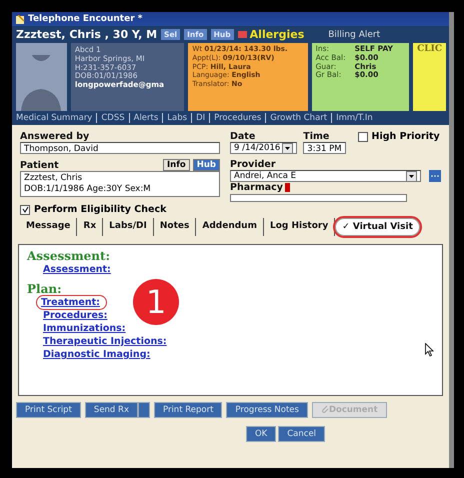 This screenshot has height=478, width=464. Describe the element at coordinates (56, 118) in the screenshot. I see `nav-link: Medical Summary` at that location.